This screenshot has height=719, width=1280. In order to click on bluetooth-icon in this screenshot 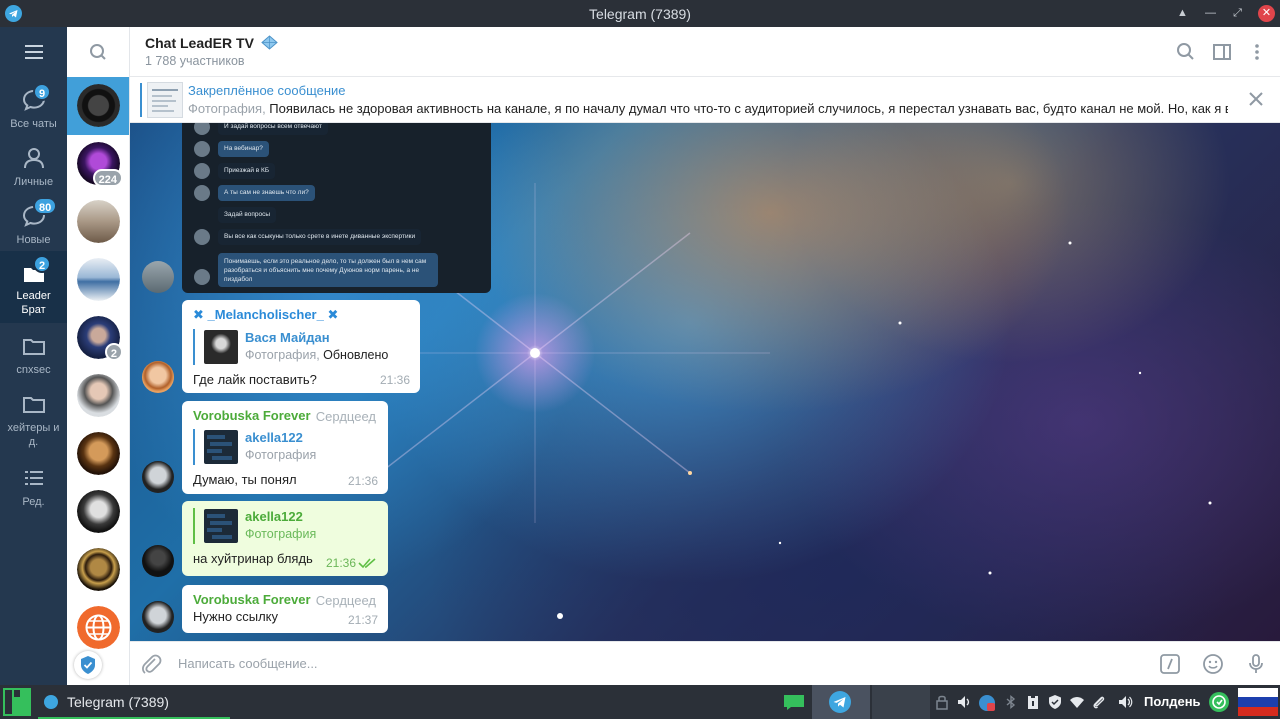, I will do `click(1011, 702)`.